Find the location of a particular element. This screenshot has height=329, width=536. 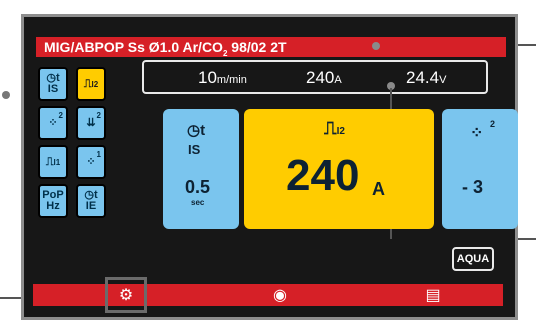

title-prefix: MIG/ABPOP Ss Ø1.0 Ar/CO is located at coordinates (133, 47).